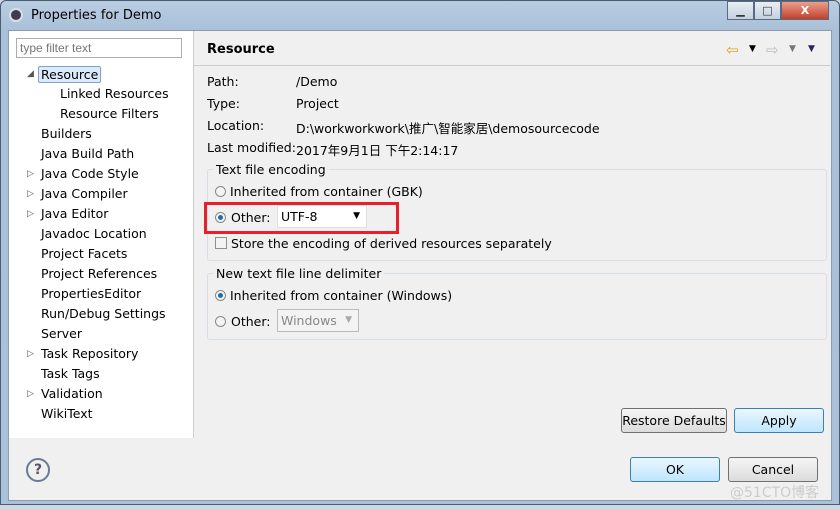 Image resolution: width=840 pixels, height=509 pixels. Describe the element at coordinates (775, 493) in the screenshot. I see `watermark: @51CTO博客` at that location.